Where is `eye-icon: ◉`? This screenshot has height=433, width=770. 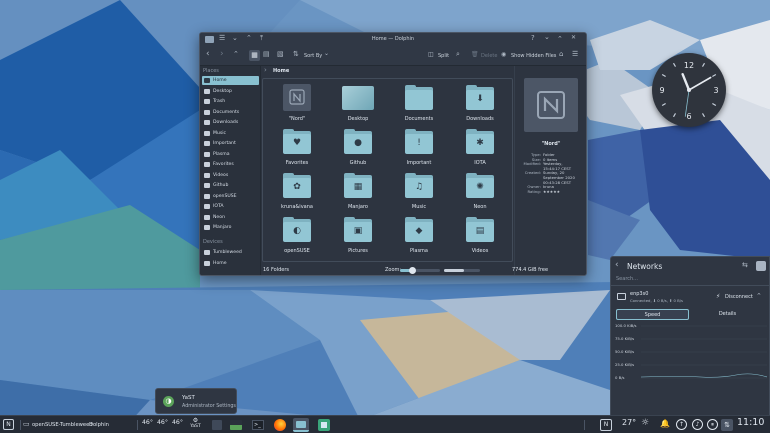
eye-icon: ◉ is located at coordinates (504, 54).